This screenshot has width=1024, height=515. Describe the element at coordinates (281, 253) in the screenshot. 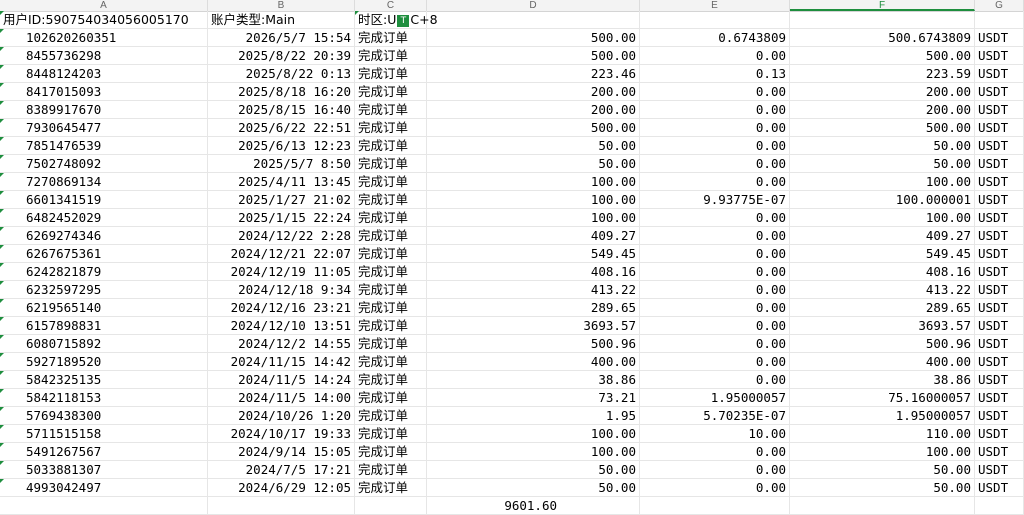

I see `time-cell: 2024/12/21 22:07` at that location.